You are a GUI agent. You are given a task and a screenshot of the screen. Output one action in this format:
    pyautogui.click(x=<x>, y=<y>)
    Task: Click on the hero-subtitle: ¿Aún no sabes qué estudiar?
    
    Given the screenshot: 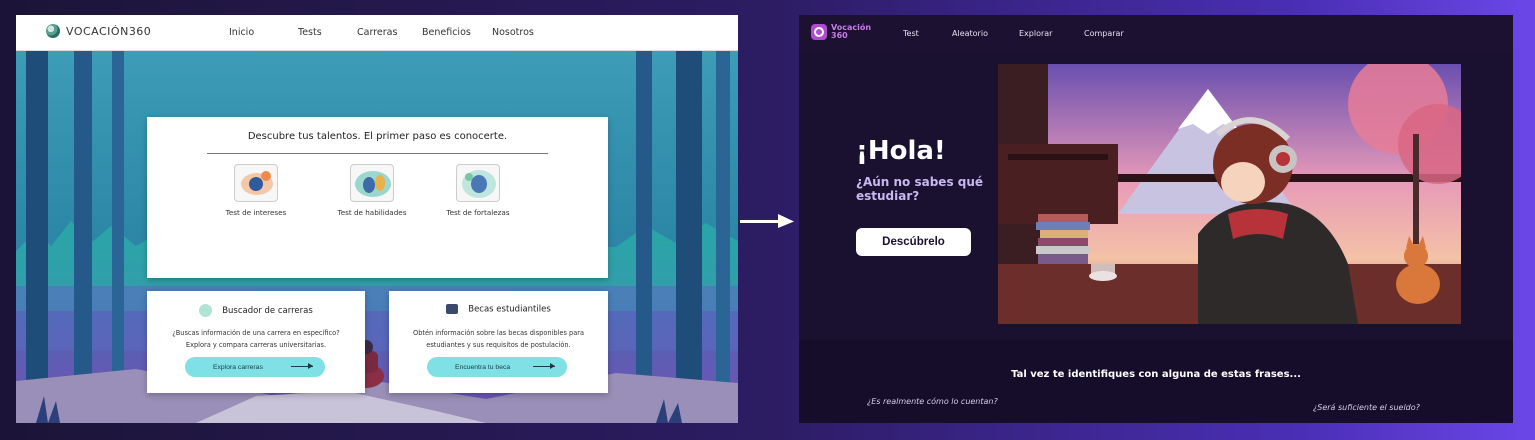 What is the action you would take?
    pyautogui.click(x=920, y=189)
    